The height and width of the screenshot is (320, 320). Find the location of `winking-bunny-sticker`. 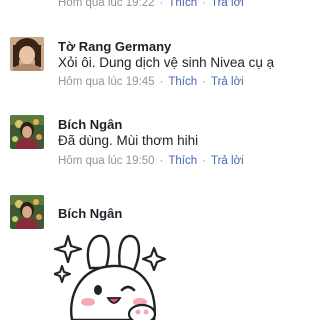

winking-bunny-sticker is located at coordinates (113, 274).